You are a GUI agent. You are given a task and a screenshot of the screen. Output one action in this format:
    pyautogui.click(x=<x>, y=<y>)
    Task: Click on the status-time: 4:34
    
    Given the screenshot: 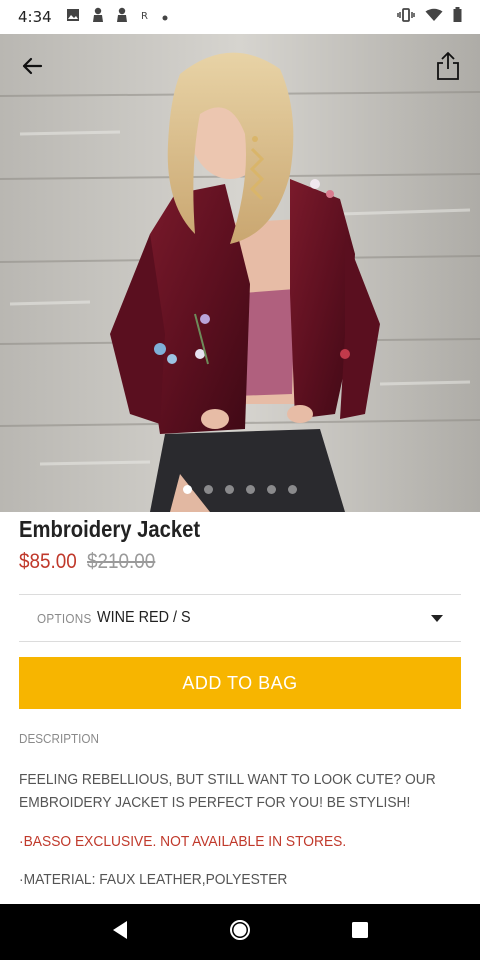 What is the action you would take?
    pyautogui.click(x=35, y=17)
    